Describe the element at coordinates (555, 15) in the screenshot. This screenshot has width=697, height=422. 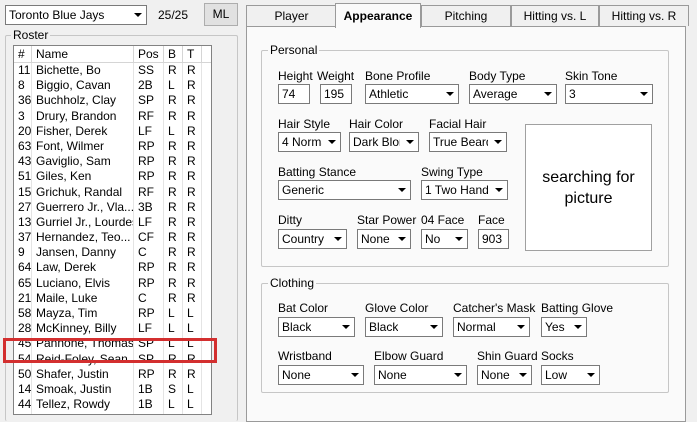
I see `tab-hitting-vs-l: Hitting vs. L` at that location.